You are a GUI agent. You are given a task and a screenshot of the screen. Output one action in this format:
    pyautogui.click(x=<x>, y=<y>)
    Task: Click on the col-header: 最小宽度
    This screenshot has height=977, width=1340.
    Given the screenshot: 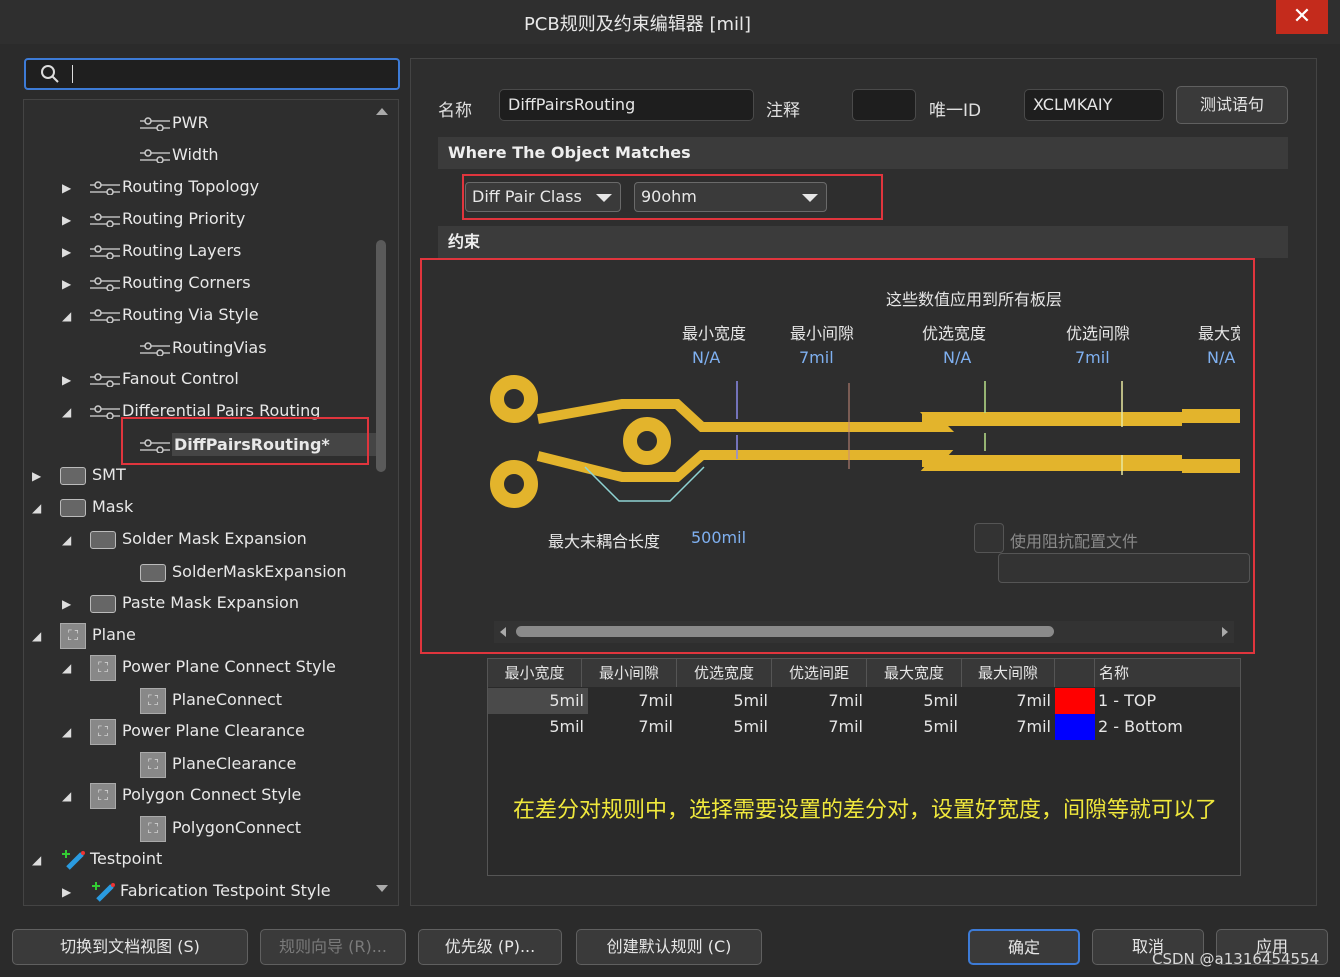 What is the action you would take?
    pyautogui.click(x=535, y=673)
    